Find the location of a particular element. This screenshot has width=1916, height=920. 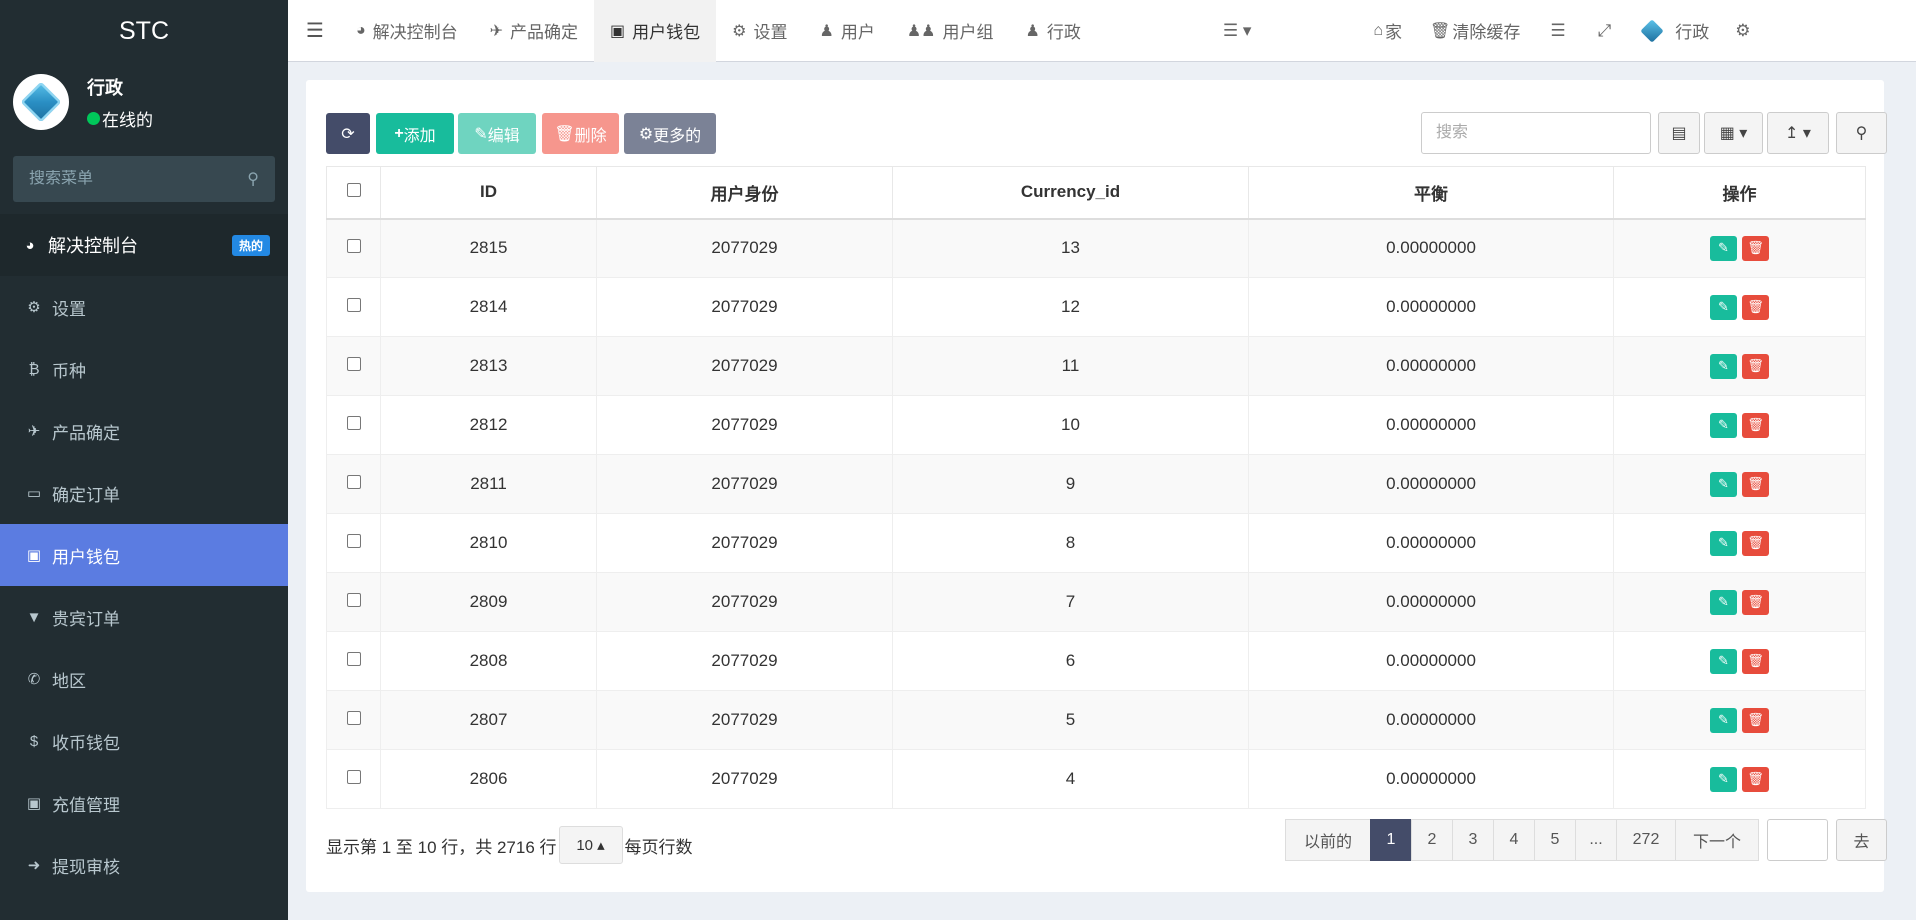

table-row: 2815 2077029 13 0.00000000 ✎ 🗑 is located at coordinates (1096, 248).